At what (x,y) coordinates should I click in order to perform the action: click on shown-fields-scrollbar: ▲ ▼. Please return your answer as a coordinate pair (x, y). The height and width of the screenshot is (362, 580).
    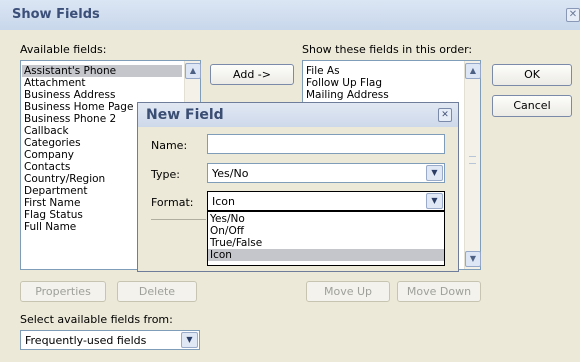
    Looking at the image, I should click on (472, 165).